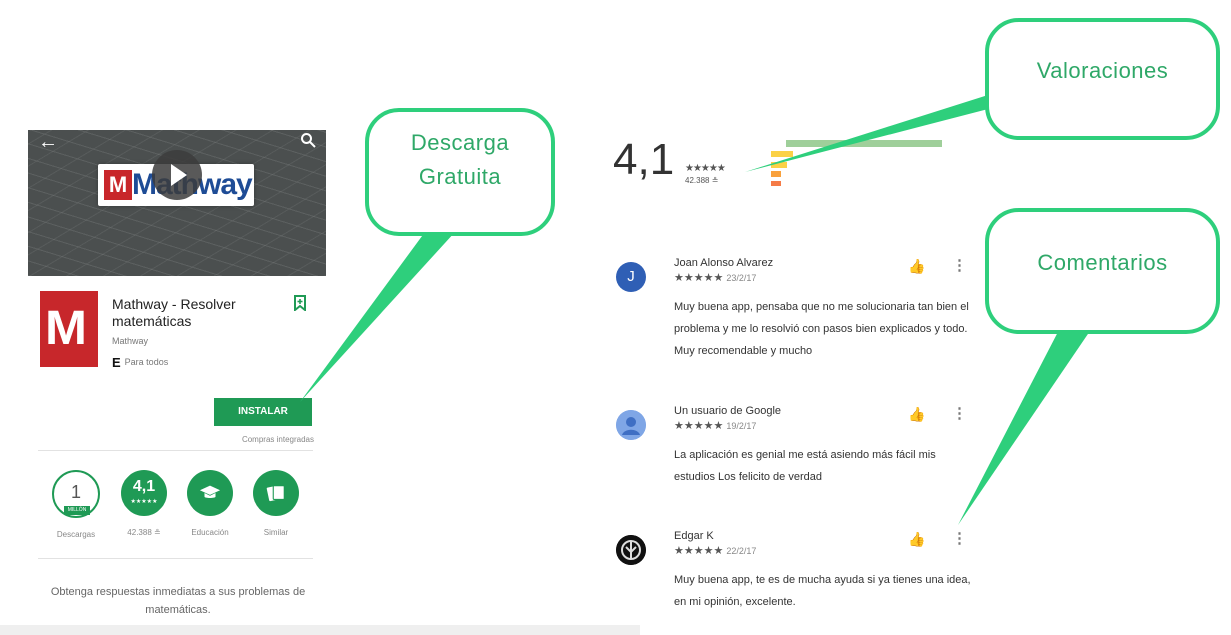 The height and width of the screenshot is (635, 1231). Describe the element at coordinates (177, 175) in the screenshot. I see `play-icon` at that location.